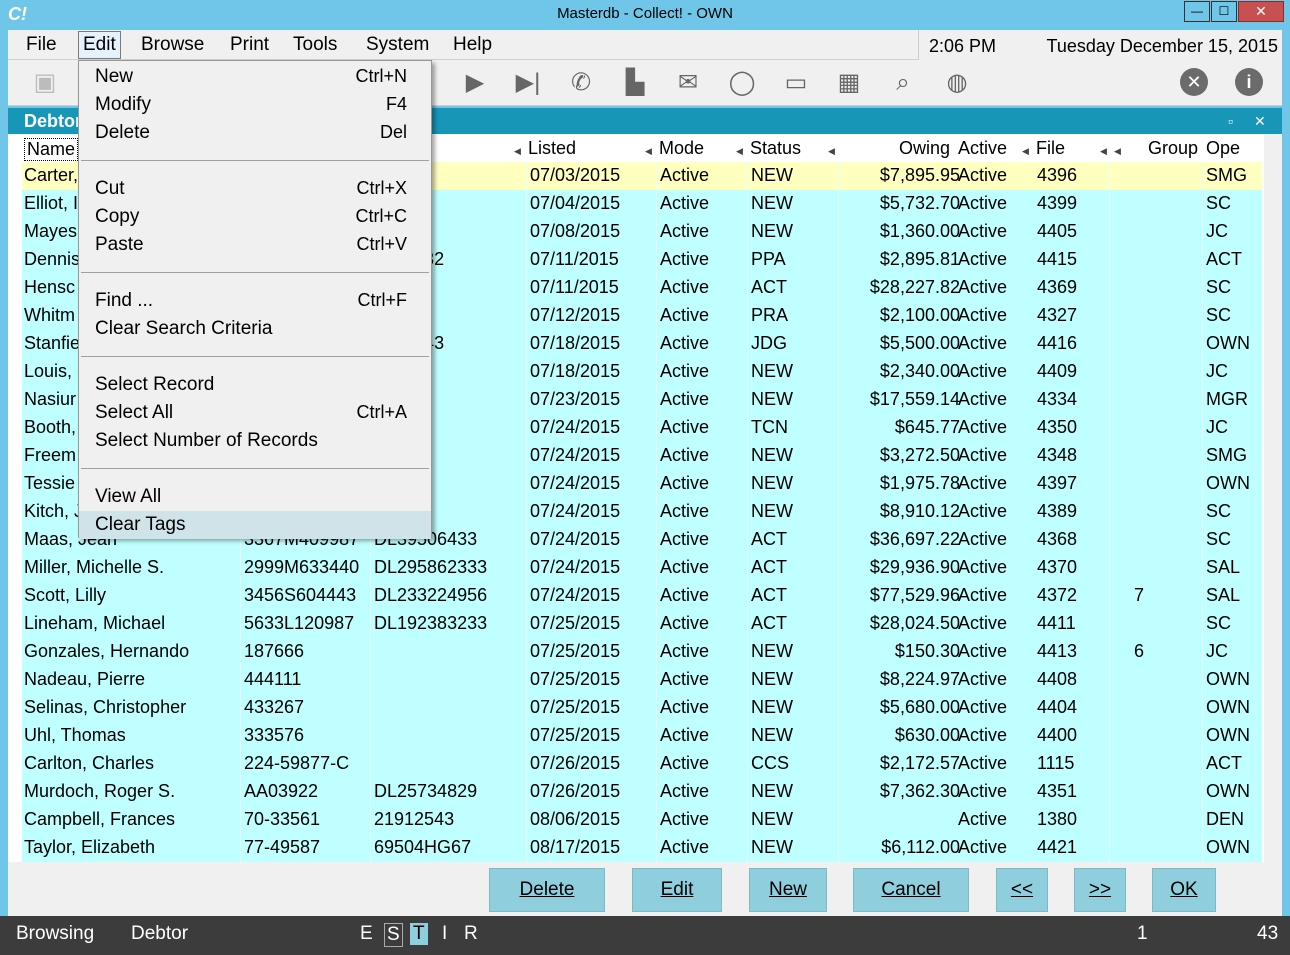 The image size is (1290, 955). What do you see at coordinates (255, 301) in the screenshot?
I see `menu-item-find: Find ... Ctrl+F` at bounding box center [255, 301].